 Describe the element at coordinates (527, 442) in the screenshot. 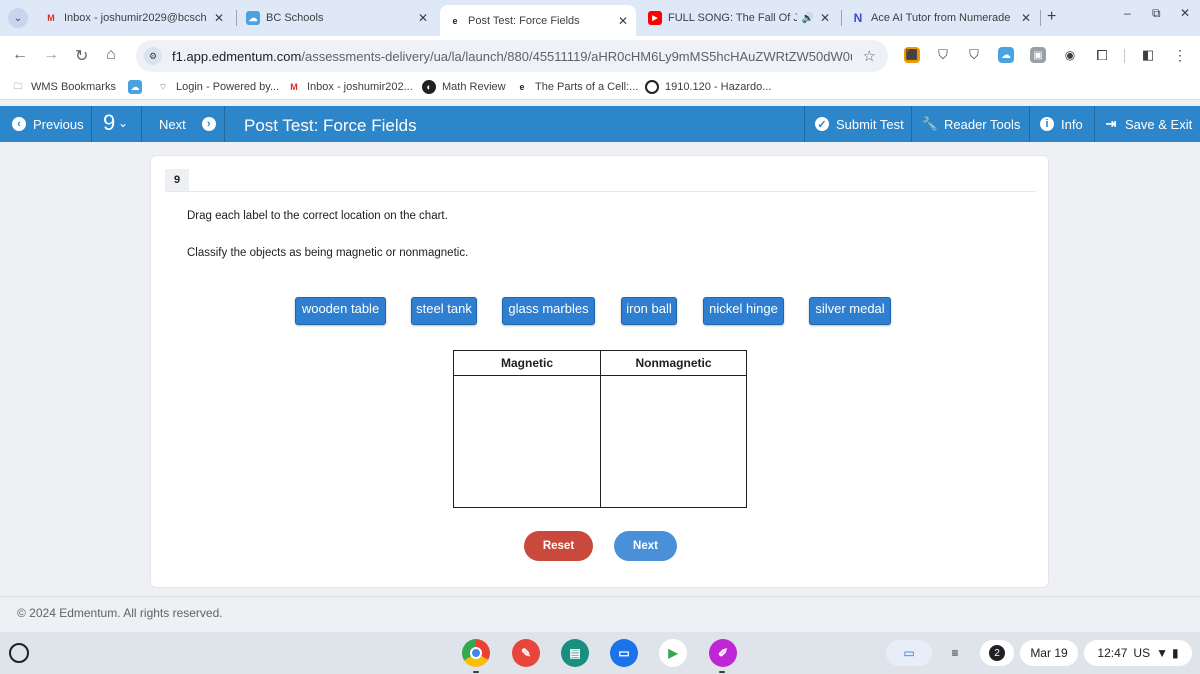

I see `drop-zone-magnetic` at that location.